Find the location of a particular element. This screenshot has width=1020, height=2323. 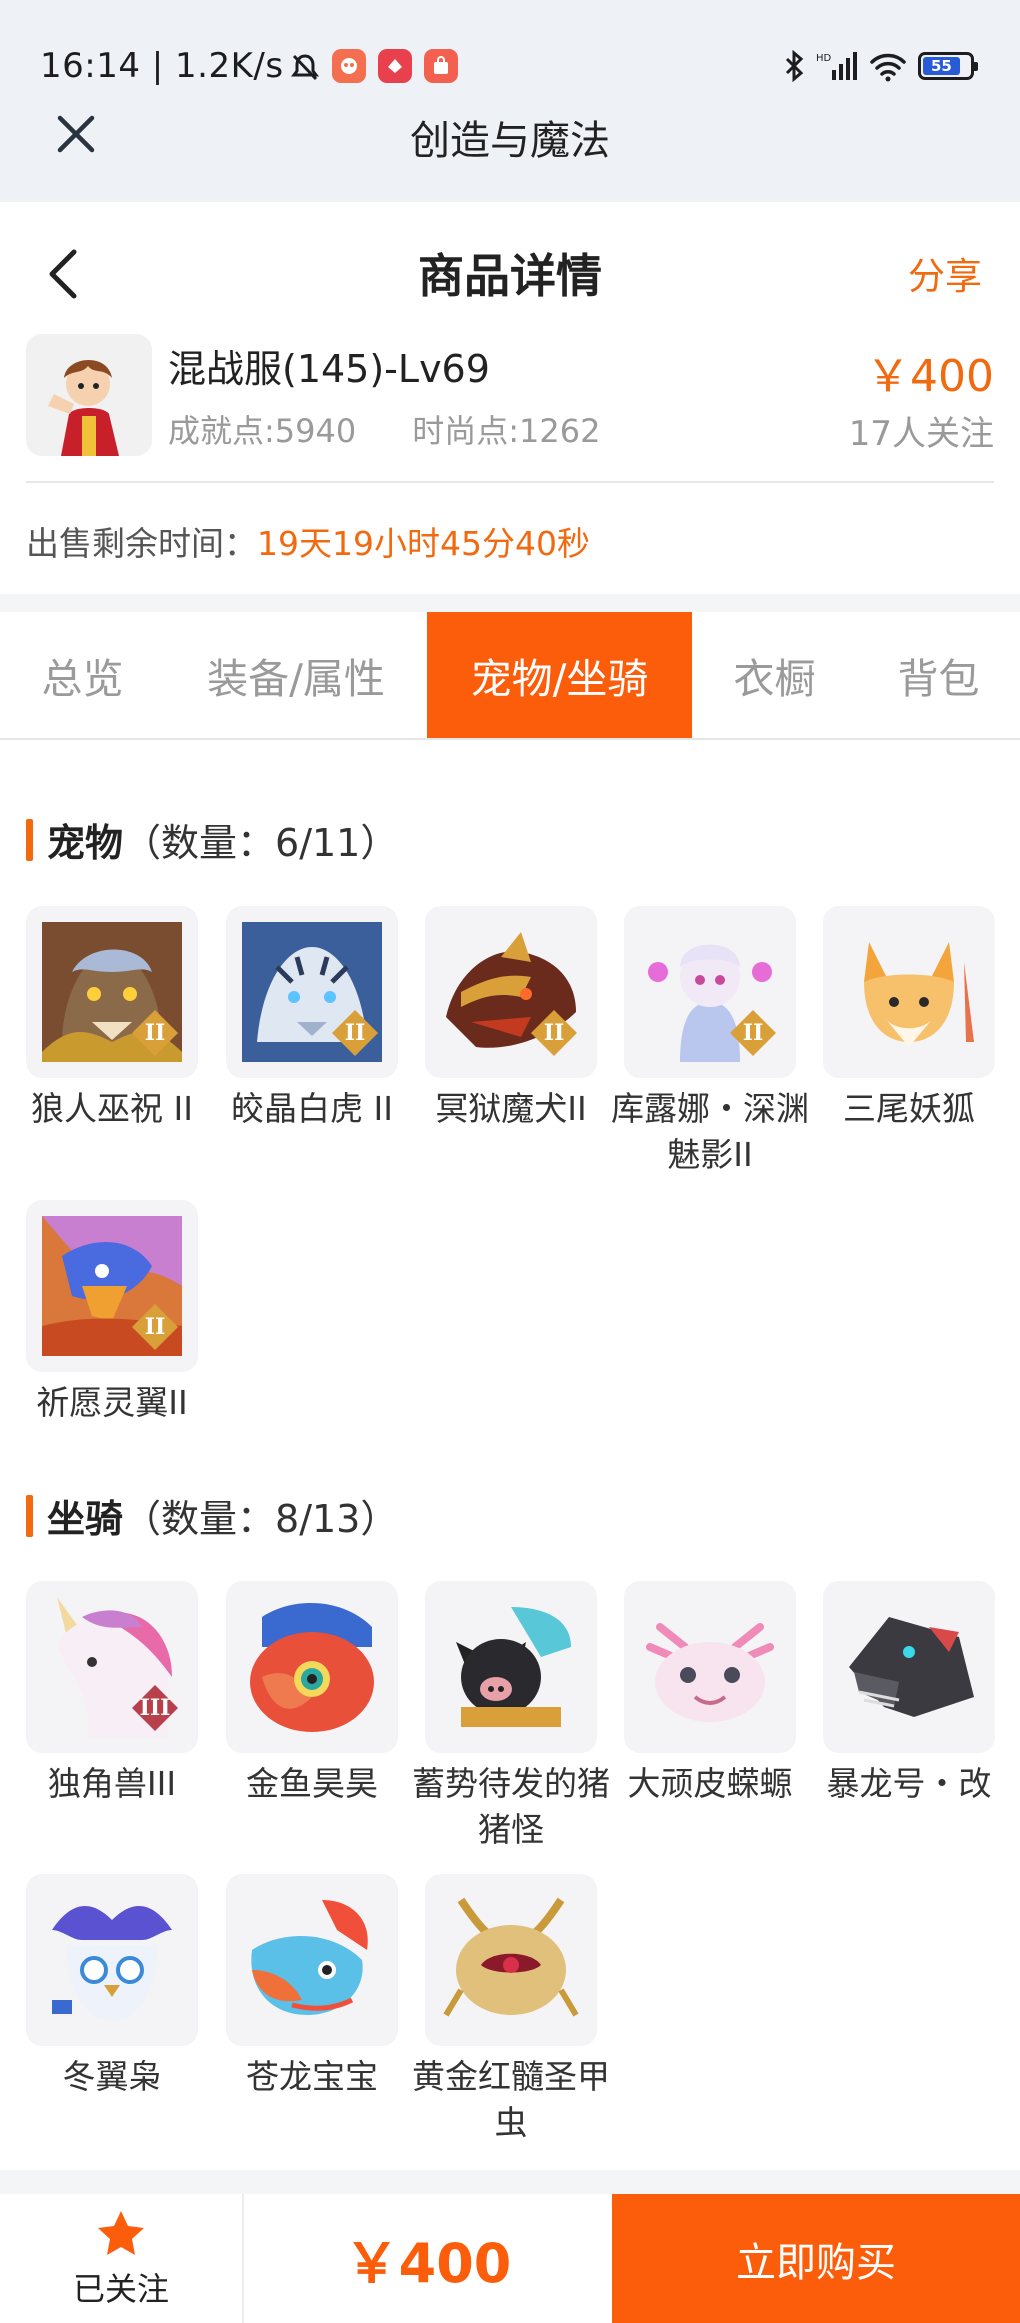

status-icons: HD 55 is located at coordinates (881, 66).